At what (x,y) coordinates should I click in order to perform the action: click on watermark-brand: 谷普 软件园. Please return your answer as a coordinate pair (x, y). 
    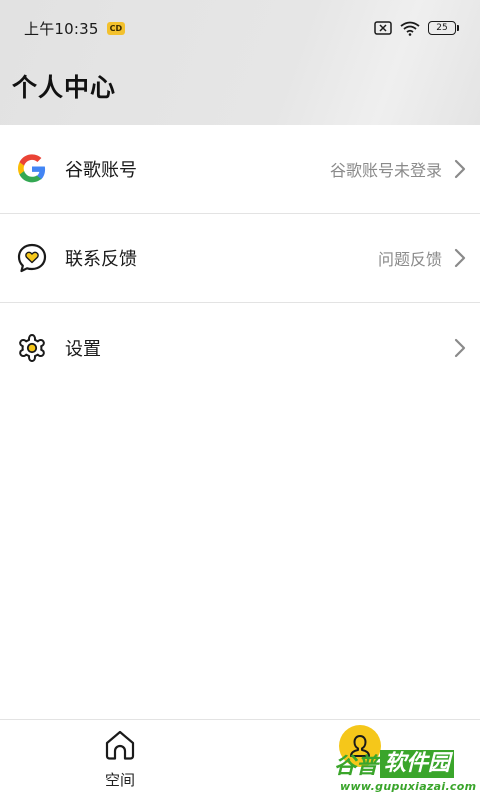
    Looking at the image, I should click on (394, 764).